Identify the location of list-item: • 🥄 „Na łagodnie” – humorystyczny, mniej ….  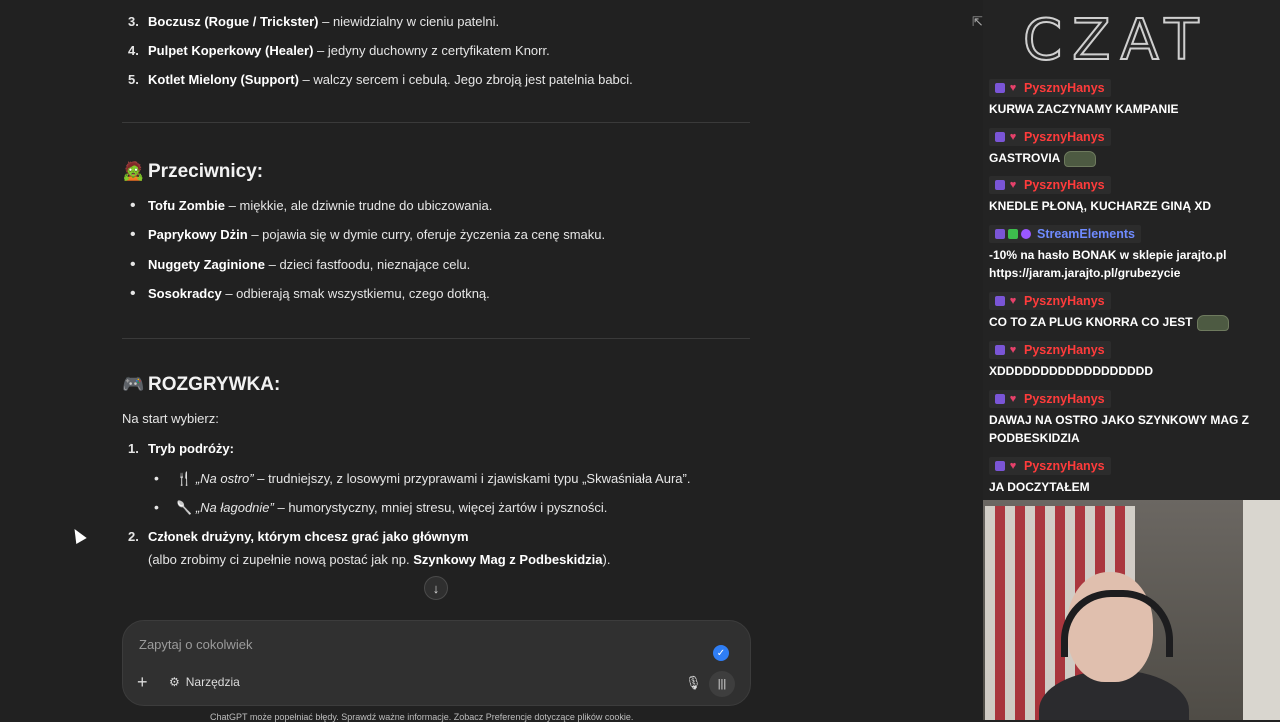
(381, 507).